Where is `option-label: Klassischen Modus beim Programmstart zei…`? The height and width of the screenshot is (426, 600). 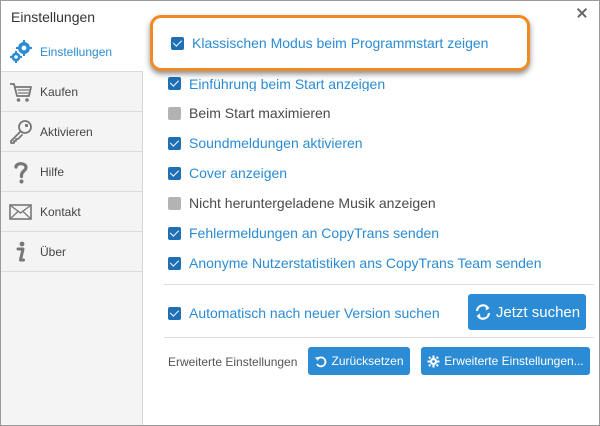 option-label: Klassischen Modus beim Programmstart zei… is located at coordinates (340, 43).